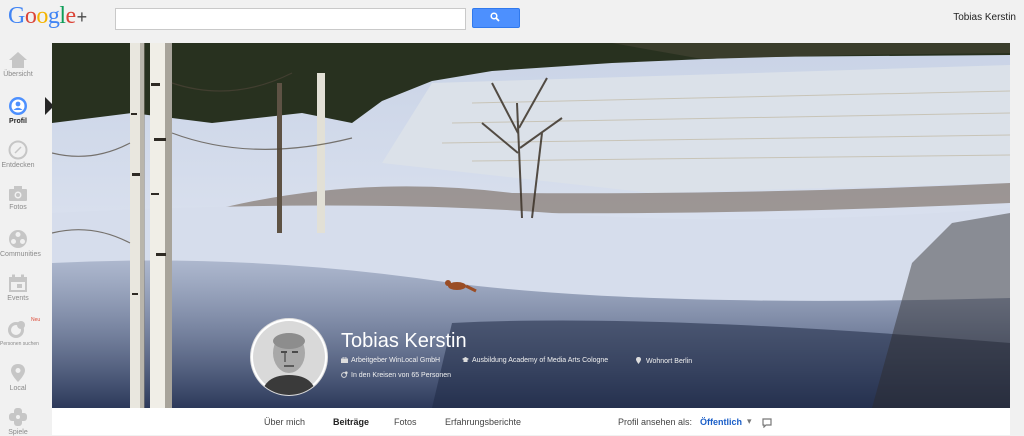 The width and height of the screenshot is (1024, 436). I want to click on view-as-label: Profil ansehen als:, so click(655, 422).